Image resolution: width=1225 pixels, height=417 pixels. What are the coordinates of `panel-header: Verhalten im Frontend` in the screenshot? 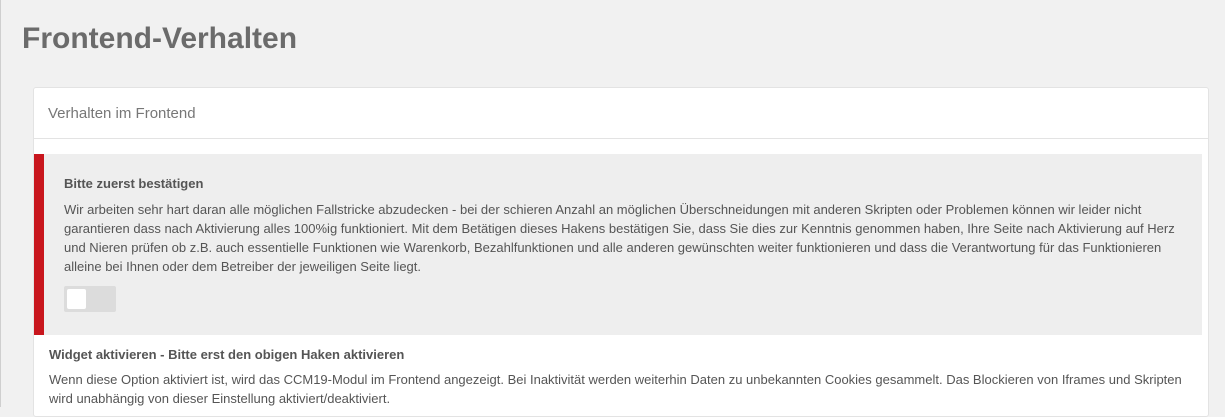 It's located at (621, 113).